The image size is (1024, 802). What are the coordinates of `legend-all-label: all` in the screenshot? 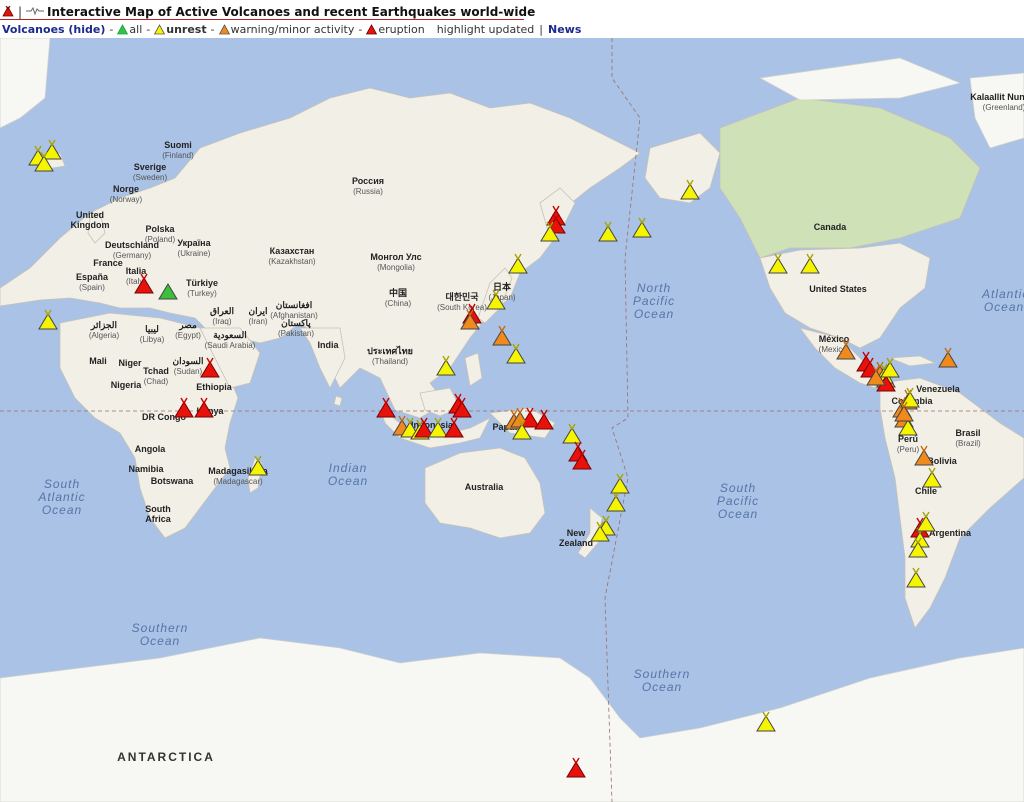 It's located at (136, 29).